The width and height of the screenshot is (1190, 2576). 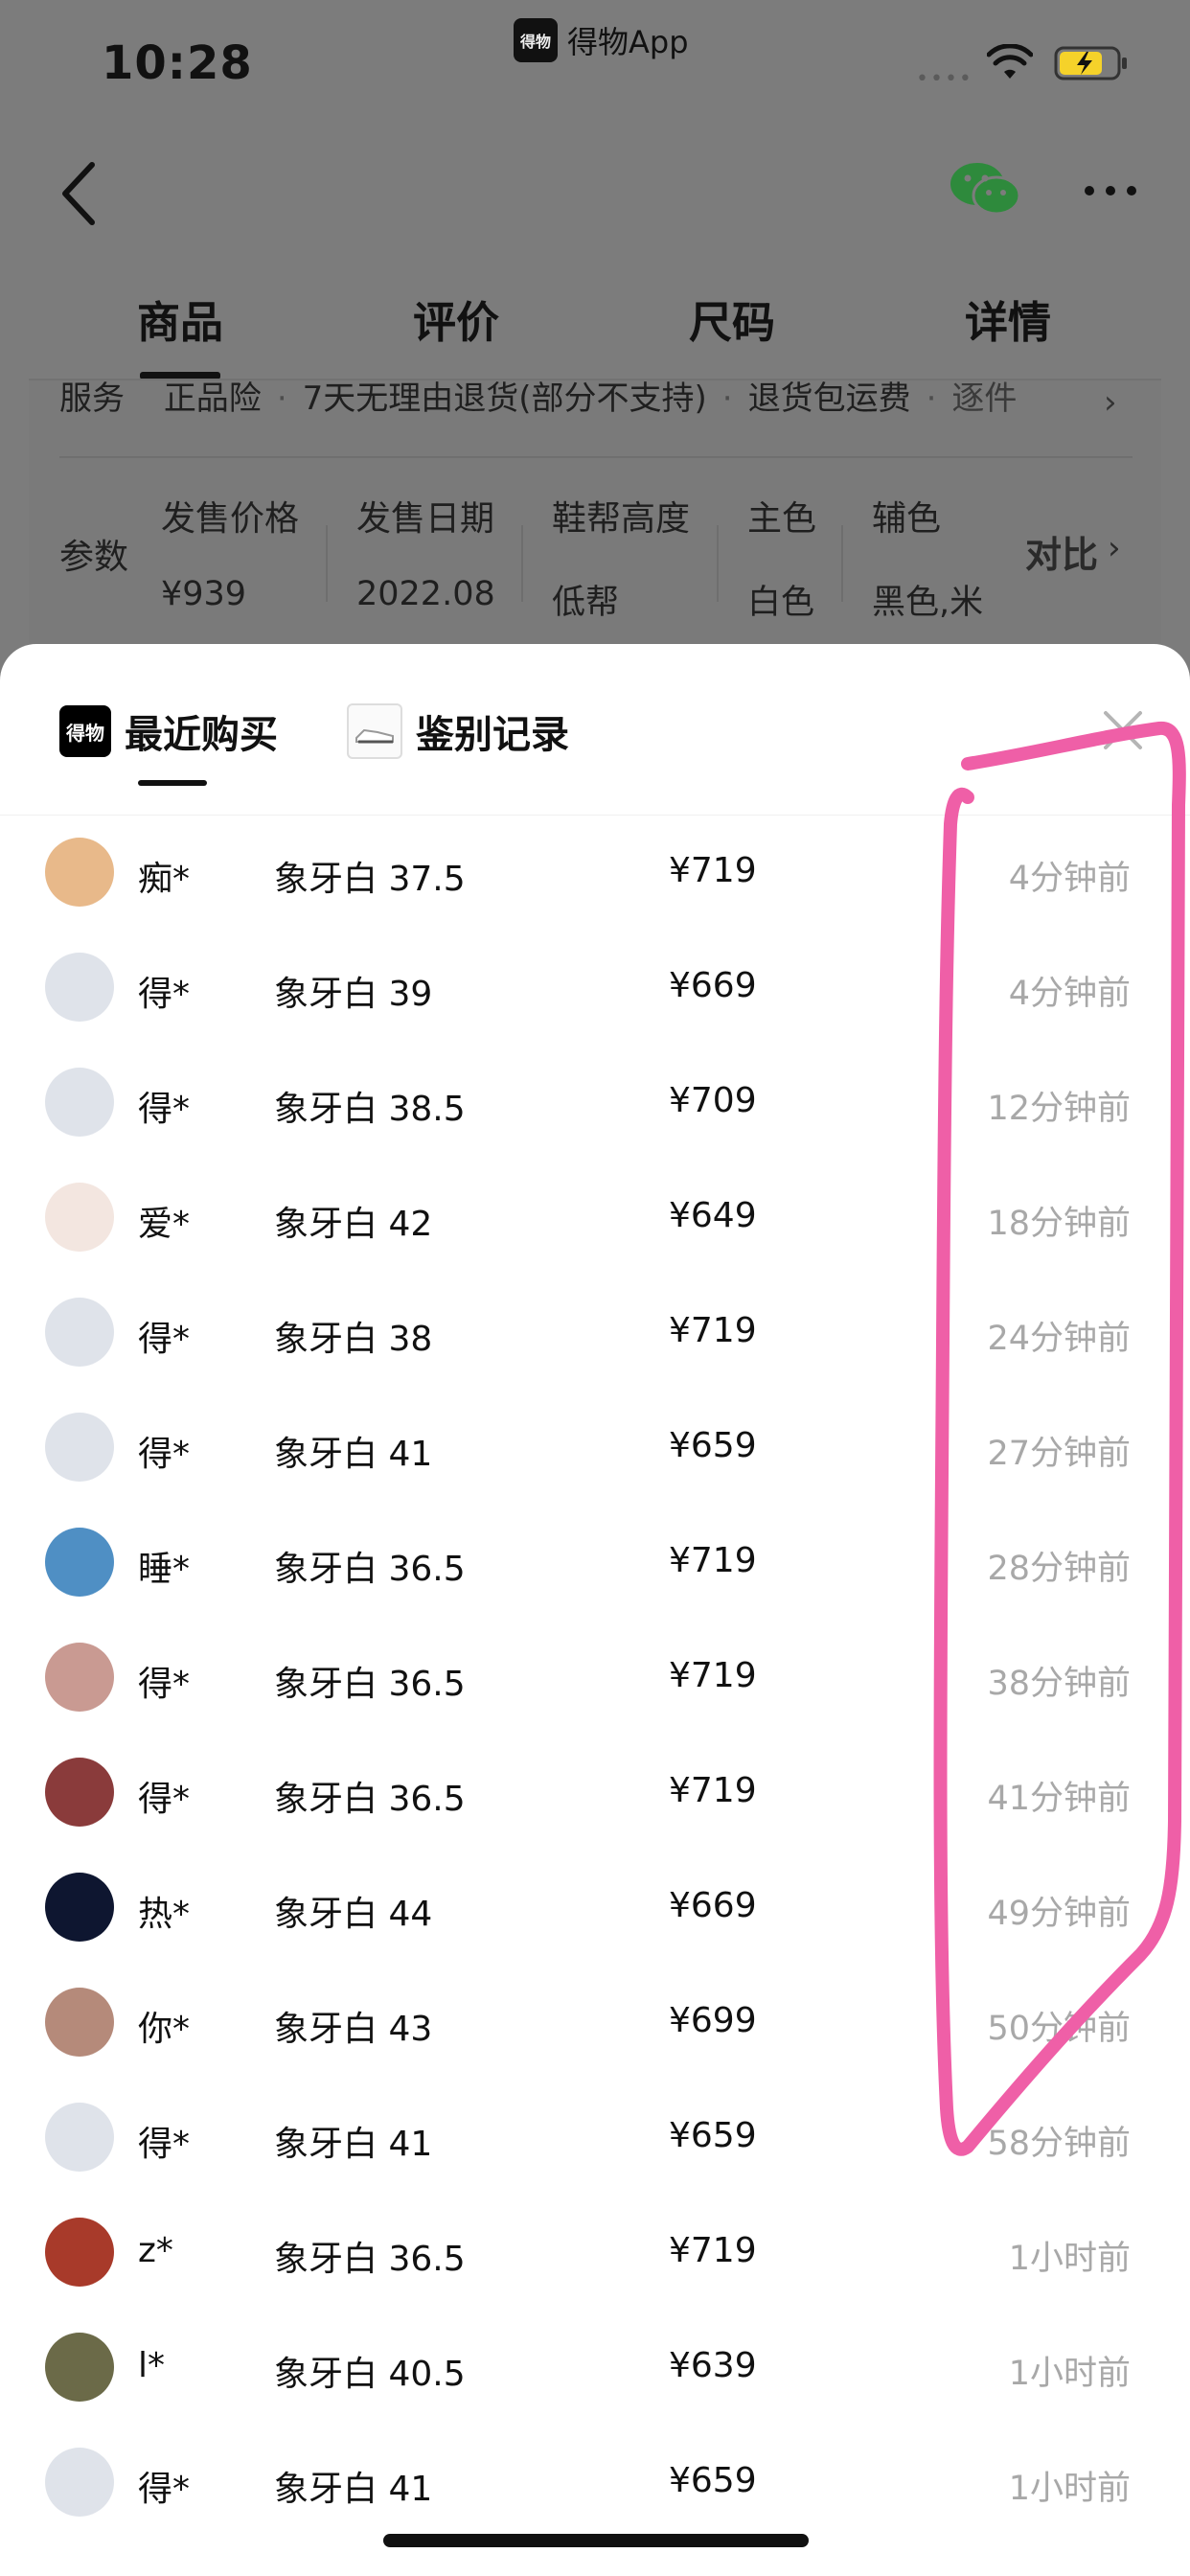 I want to click on service-item: 正品险, so click(x=213, y=399).